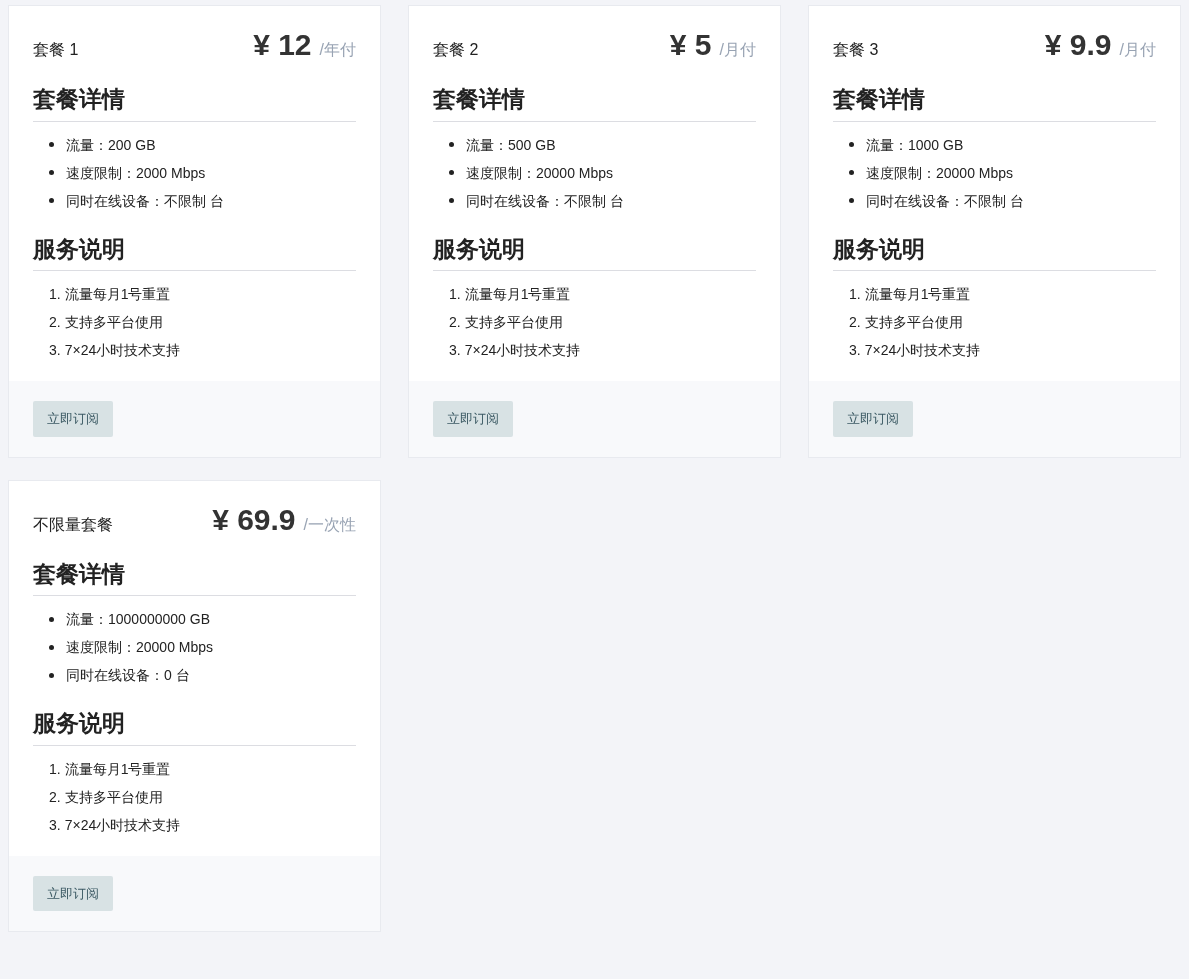  Describe the element at coordinates (511, 145) in the screenshot. I see `detail-item: 流量：500 GB` at that location.